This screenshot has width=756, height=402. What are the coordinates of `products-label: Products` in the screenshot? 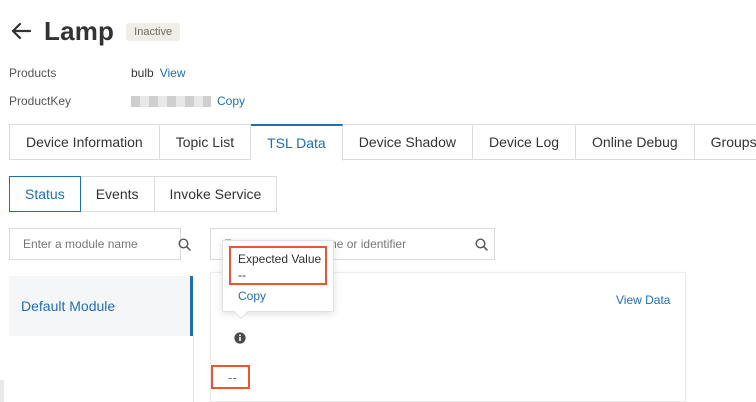 It's located at (33, 73).